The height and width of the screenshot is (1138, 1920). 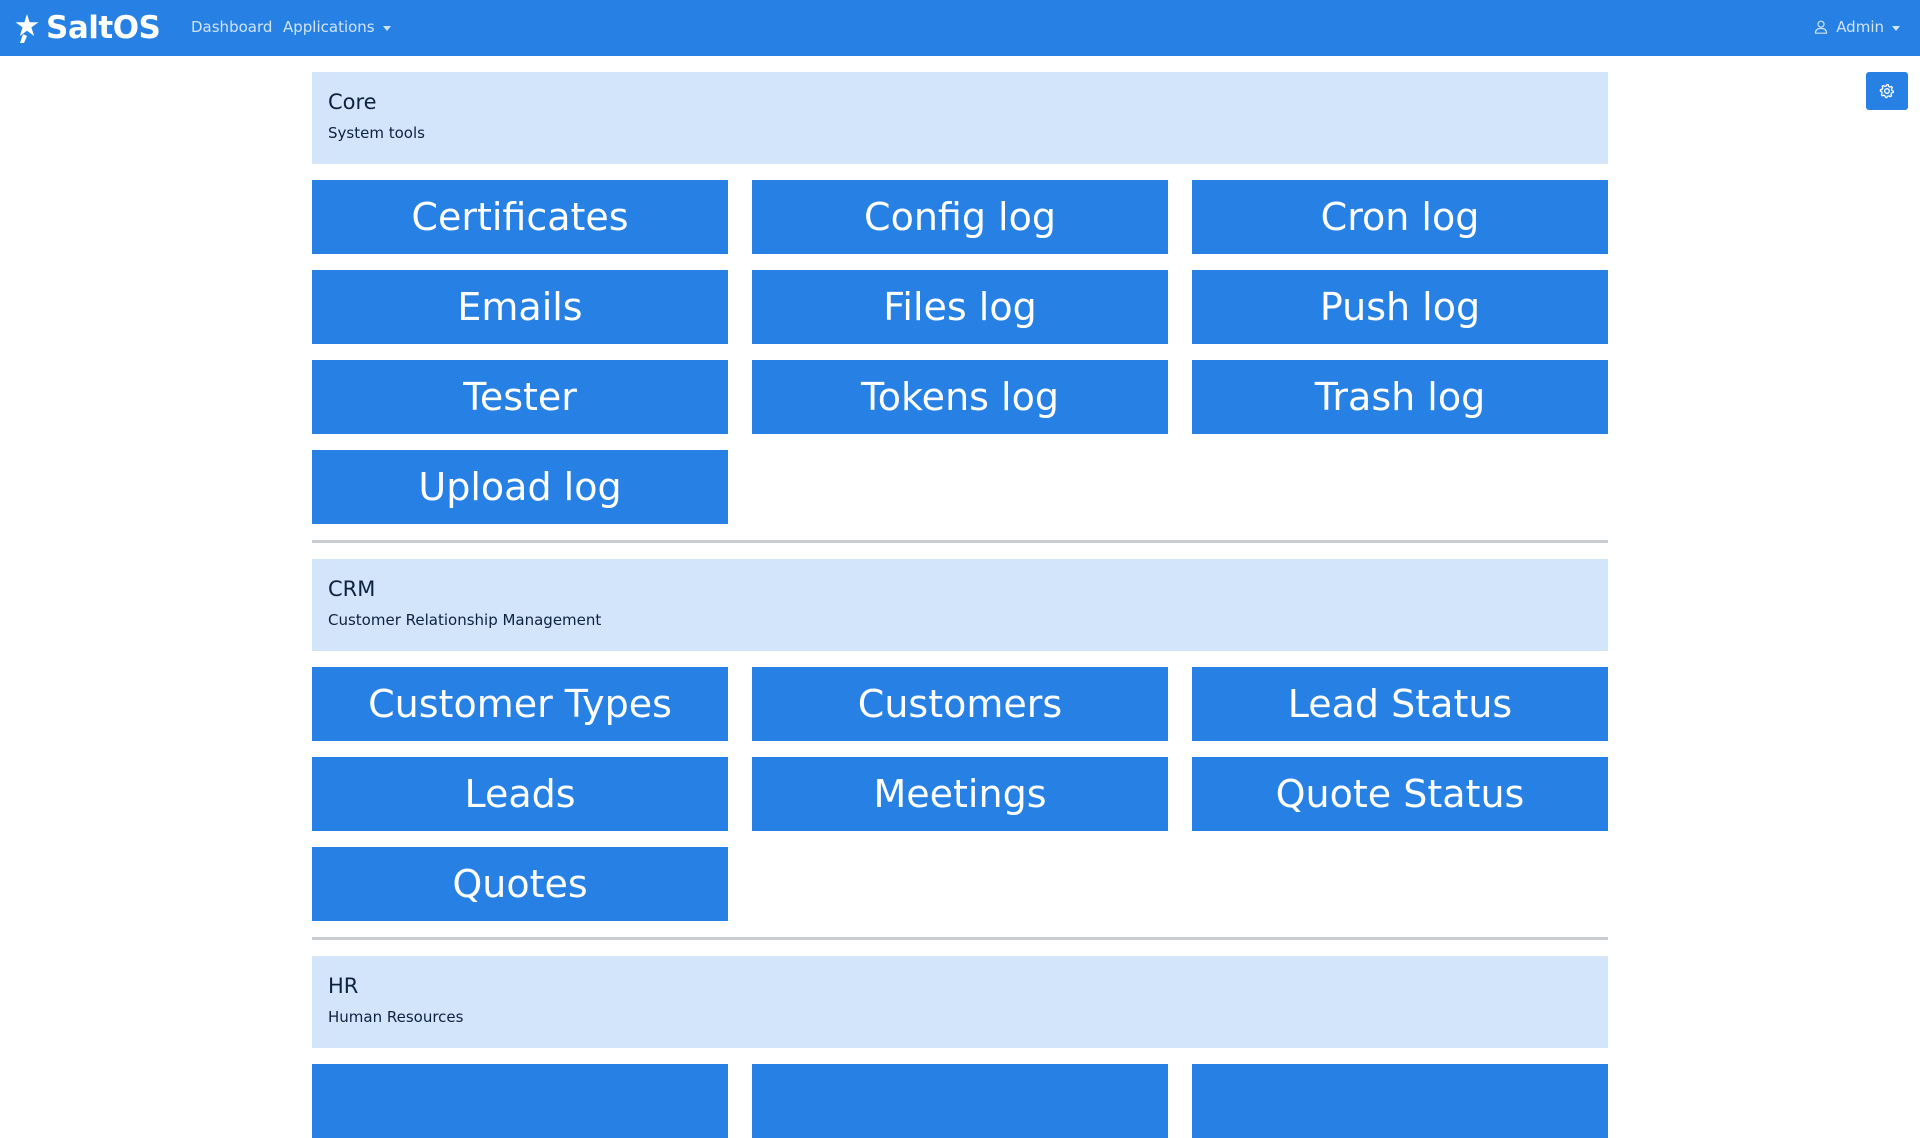 I want to click on section-header-crm: CRM Customer Relationship Management, so click(x=960, y=605).